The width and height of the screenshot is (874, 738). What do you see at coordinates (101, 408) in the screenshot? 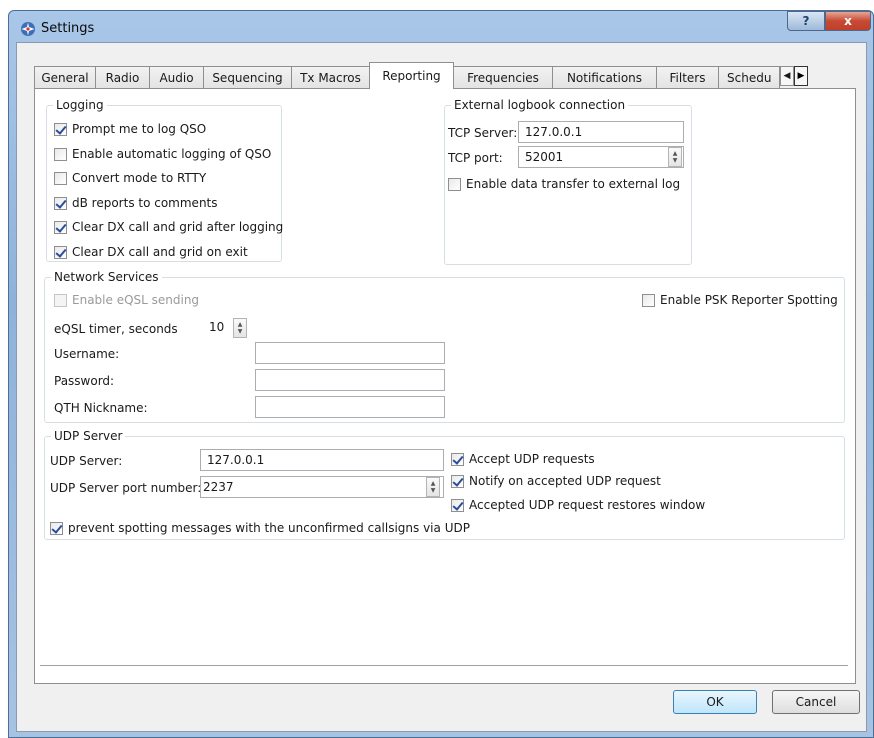
I see `qth-nickname-label: QTH Nickname:` at bounding box center [101, 408].